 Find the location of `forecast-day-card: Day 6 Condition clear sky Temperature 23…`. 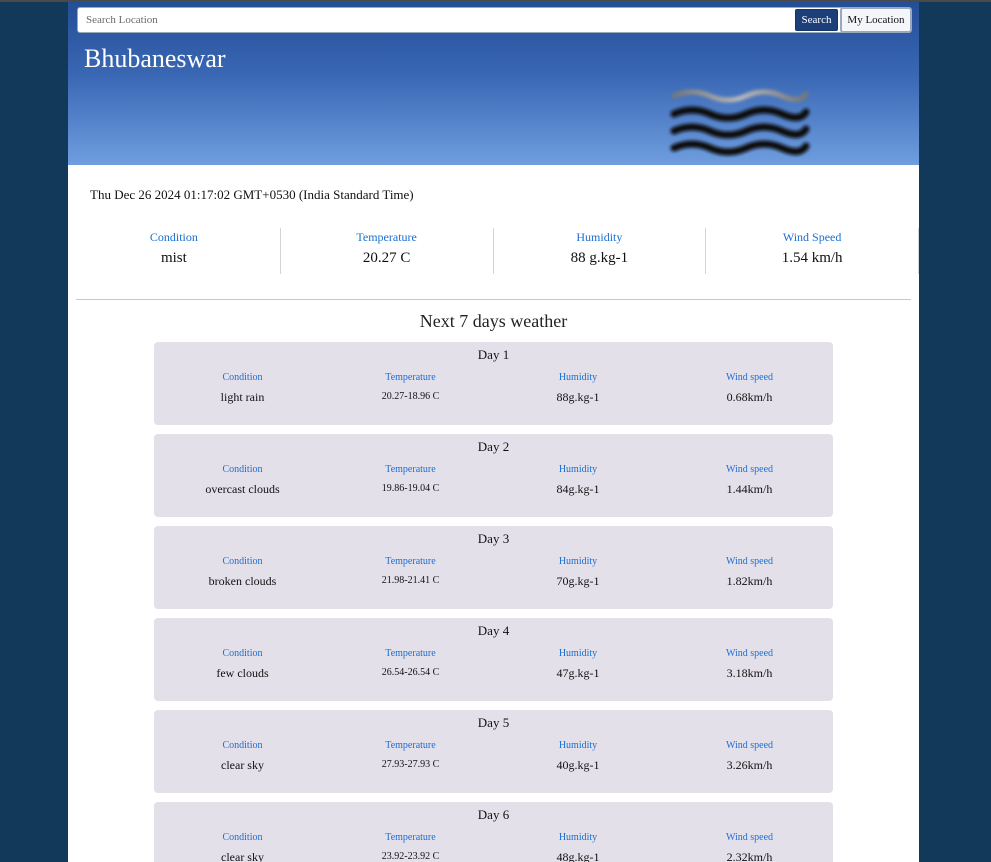

forecast-day-card: Day 6 Condition clear sky Temperature 23… is located at coordinates (493, 832).